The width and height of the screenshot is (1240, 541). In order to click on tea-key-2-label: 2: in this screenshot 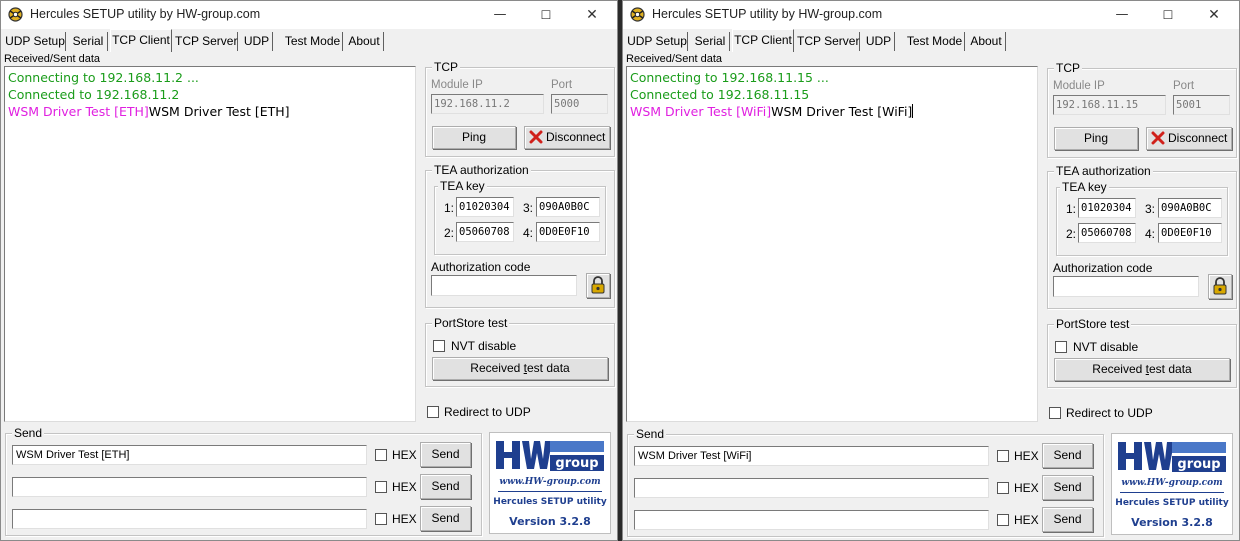, I will do `click(449, 233)`.